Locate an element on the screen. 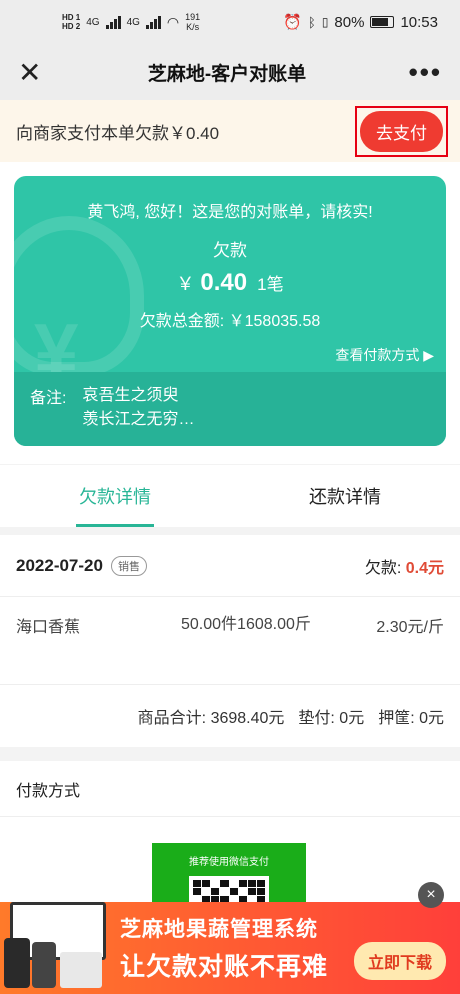  view-payment-link: 查看付款方式 ▶ is located at coordinates (230, 355).